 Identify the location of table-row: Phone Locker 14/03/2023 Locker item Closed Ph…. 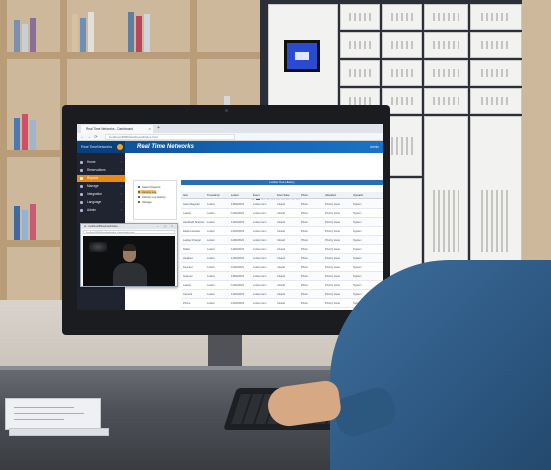
(282, 303).